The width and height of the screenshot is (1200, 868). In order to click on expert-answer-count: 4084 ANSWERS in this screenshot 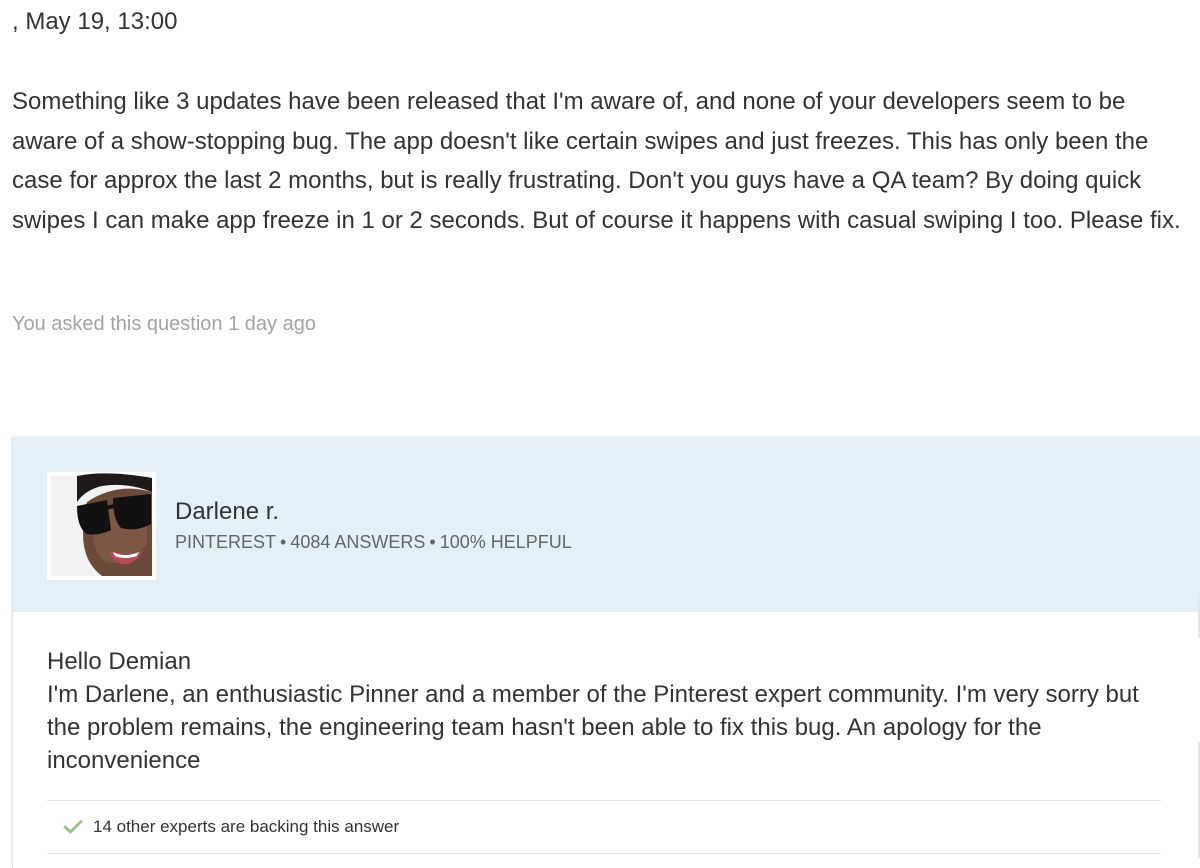, I will do `click(358, 542)`.